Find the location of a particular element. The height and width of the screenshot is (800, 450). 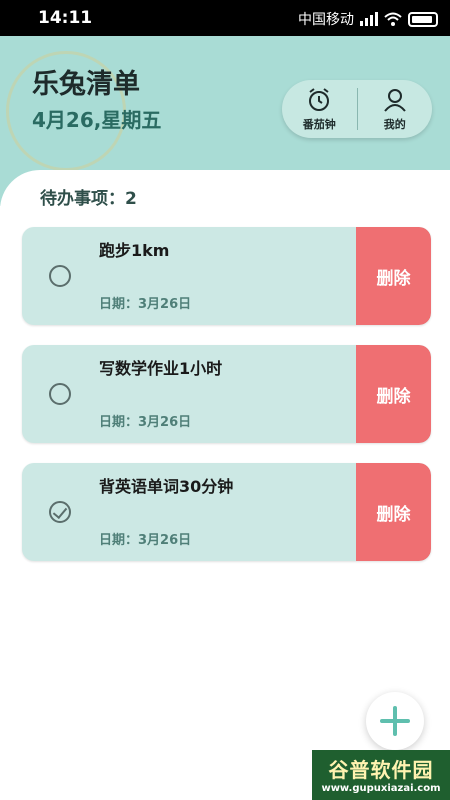

add-task-button is located at coordinates (395, 721).